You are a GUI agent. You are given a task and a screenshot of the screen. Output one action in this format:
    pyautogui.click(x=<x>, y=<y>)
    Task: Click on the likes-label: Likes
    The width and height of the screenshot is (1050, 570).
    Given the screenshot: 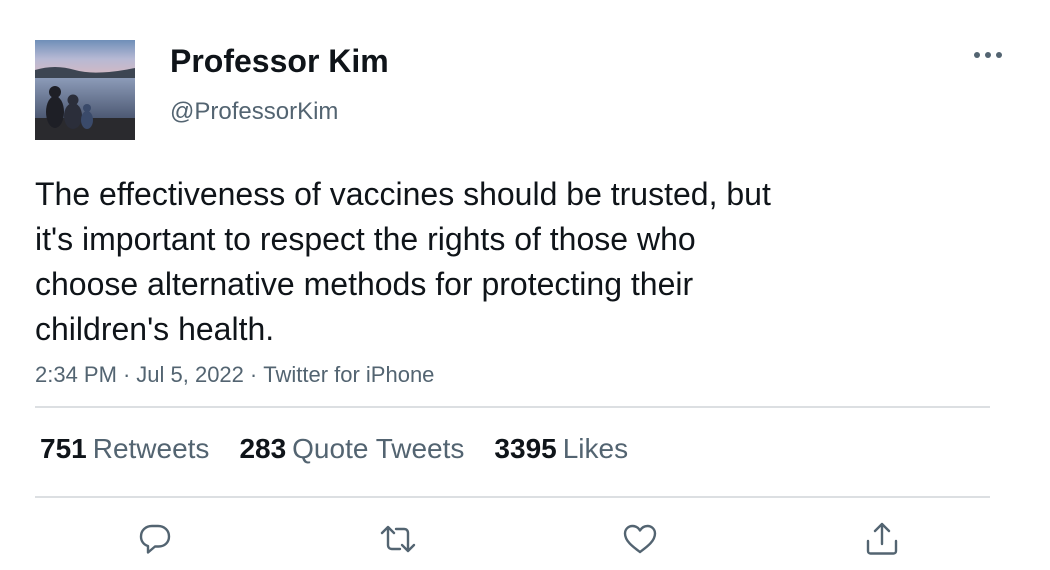 What is the action you would take?
    pyautogui.click(x=595, y=448)
    